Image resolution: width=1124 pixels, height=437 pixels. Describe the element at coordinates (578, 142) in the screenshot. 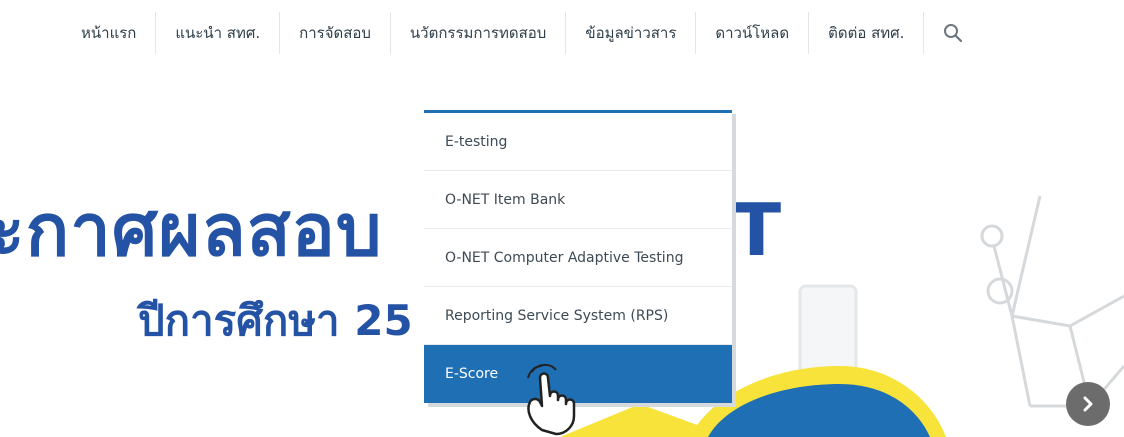

I see `dropdown-item-e-testing: E-testing` at that location.